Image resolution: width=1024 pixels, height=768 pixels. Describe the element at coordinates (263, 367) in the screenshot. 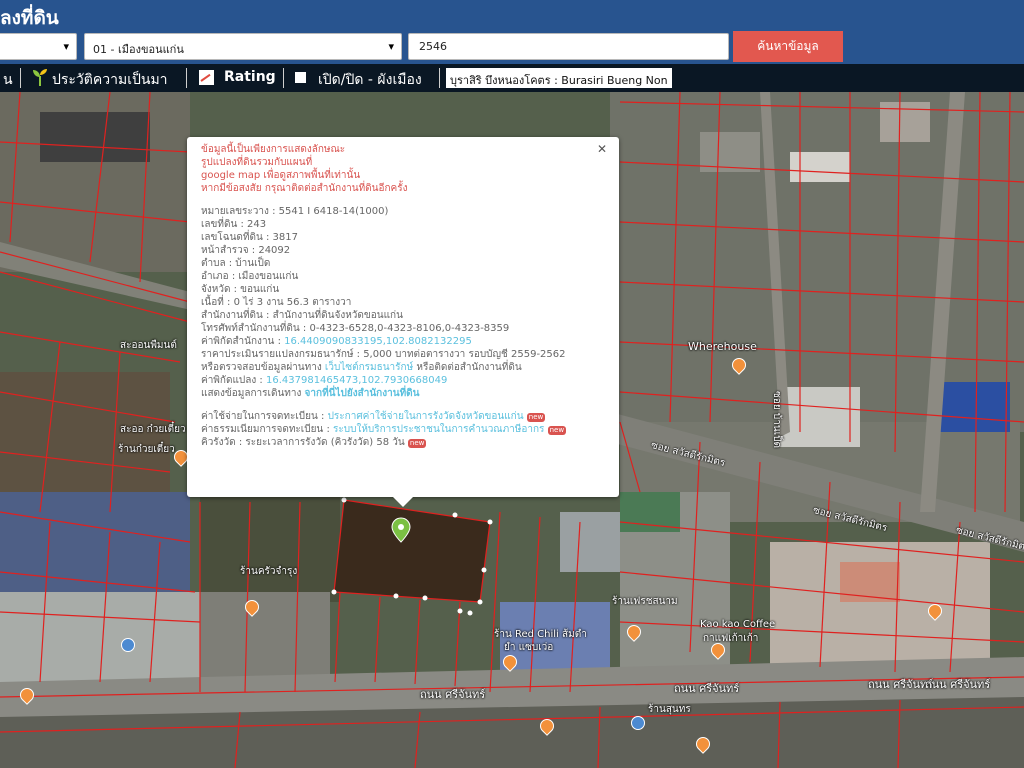

I see `check-prefix: หรือตรวจสอบข้อมูลผ่านทาง` at that location.